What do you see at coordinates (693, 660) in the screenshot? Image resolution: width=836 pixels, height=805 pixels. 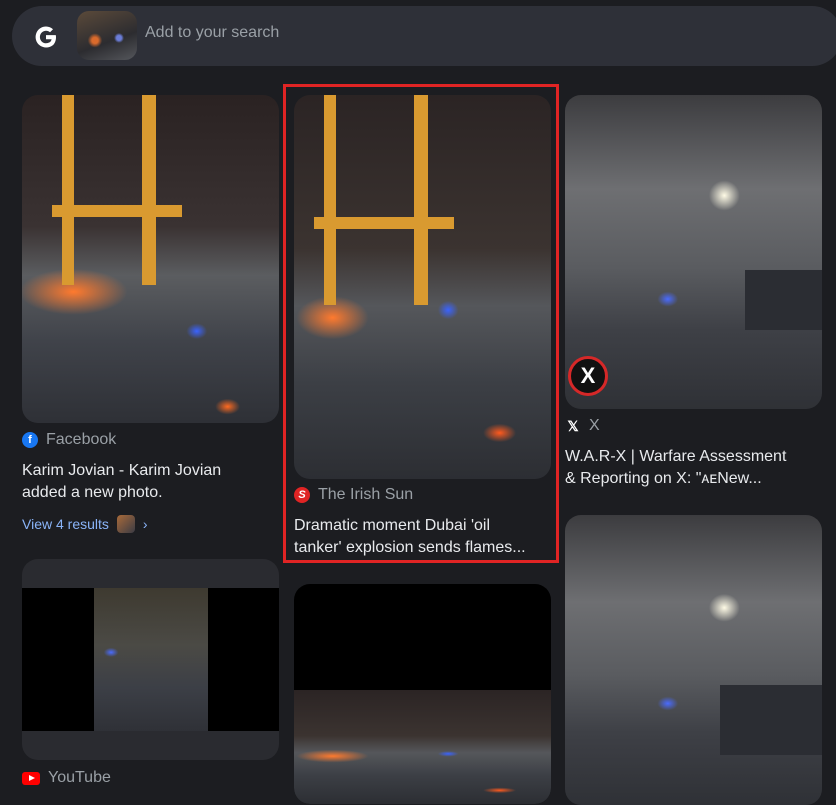 I see `result-image-smoke` at bounding box center [693, 660].